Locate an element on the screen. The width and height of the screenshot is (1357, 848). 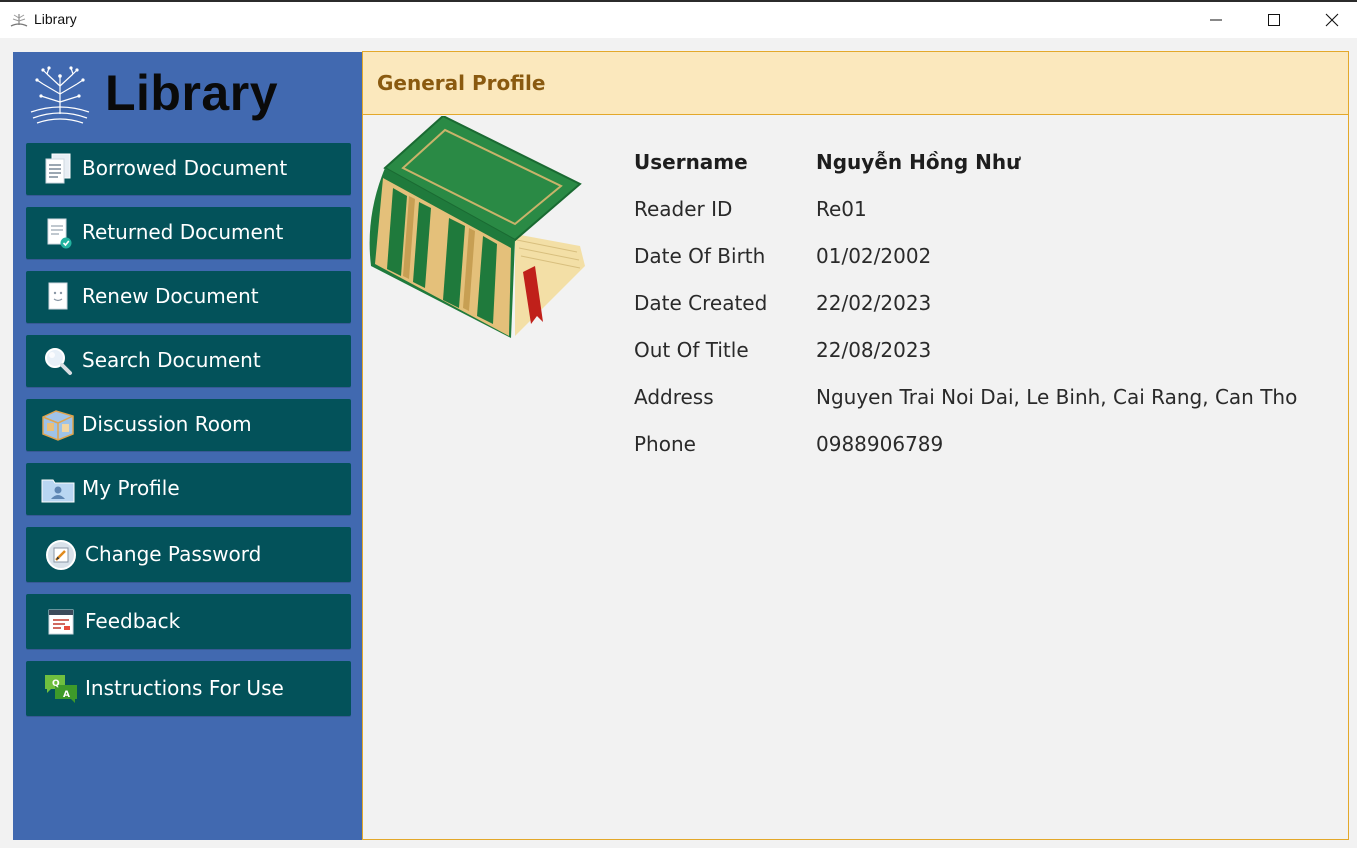
nav-label: My Profile is located at coordinates (131, 488).